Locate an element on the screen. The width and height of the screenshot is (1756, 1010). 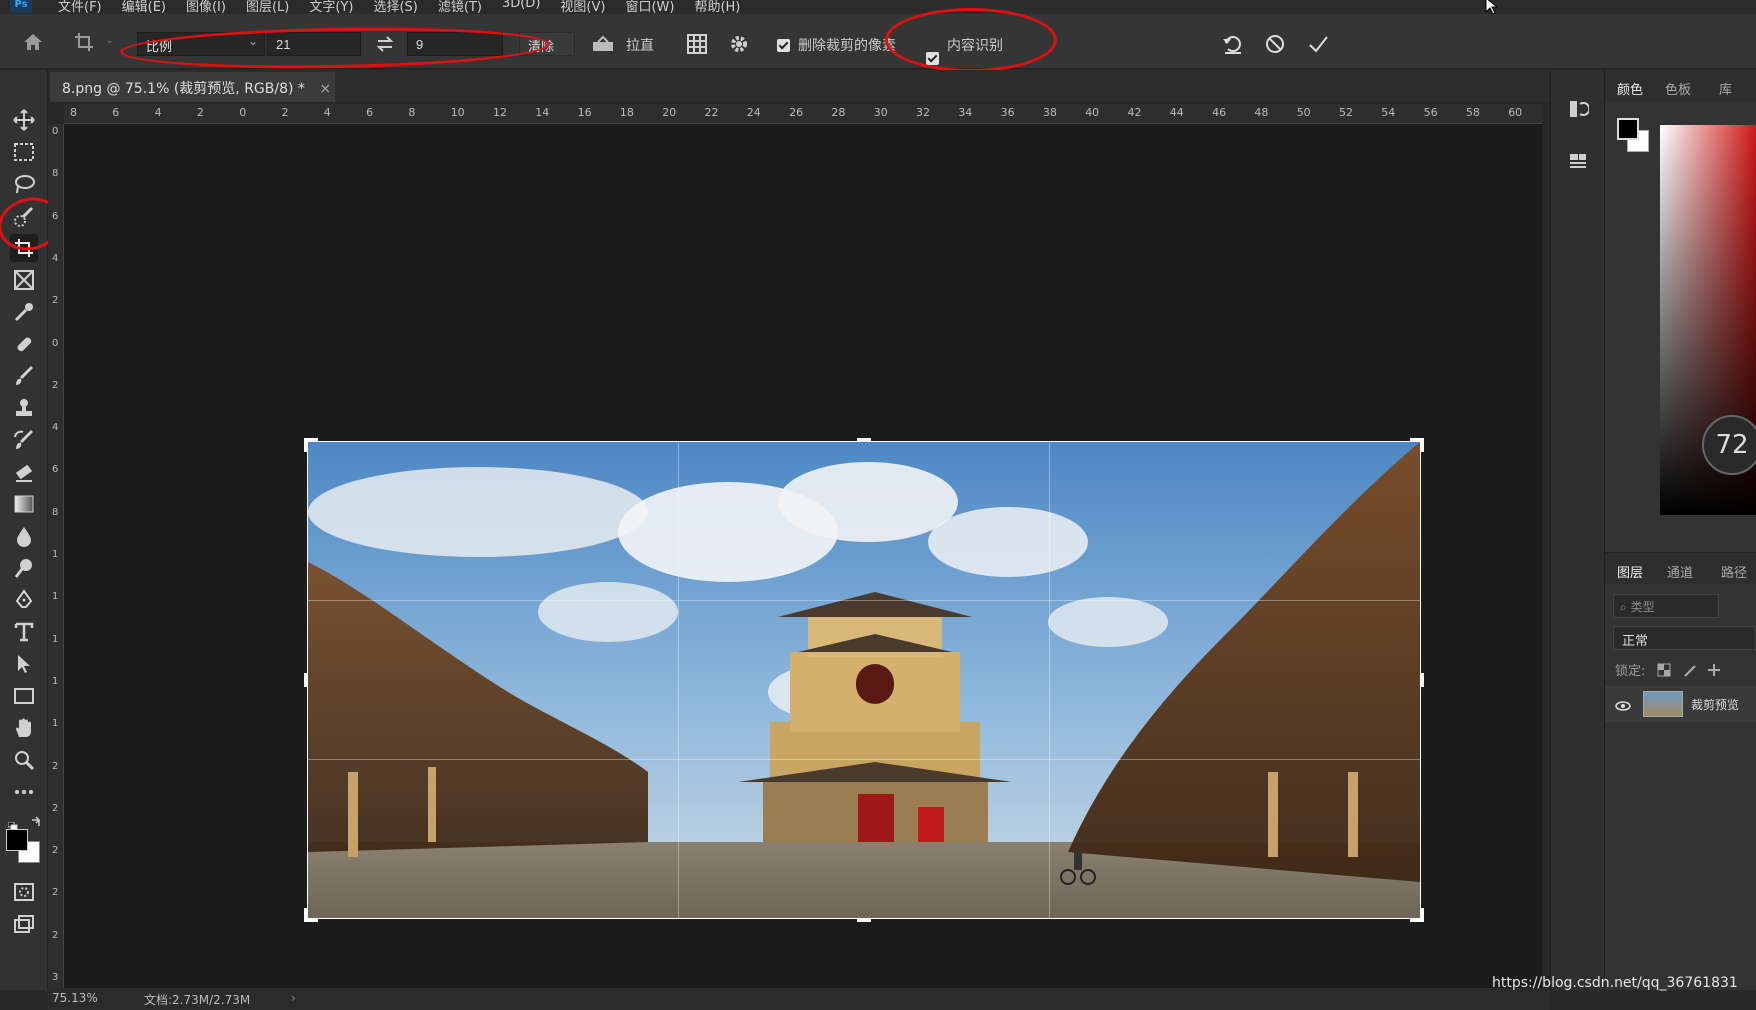
blur-tool-icon is located at coordinates (24, 536).